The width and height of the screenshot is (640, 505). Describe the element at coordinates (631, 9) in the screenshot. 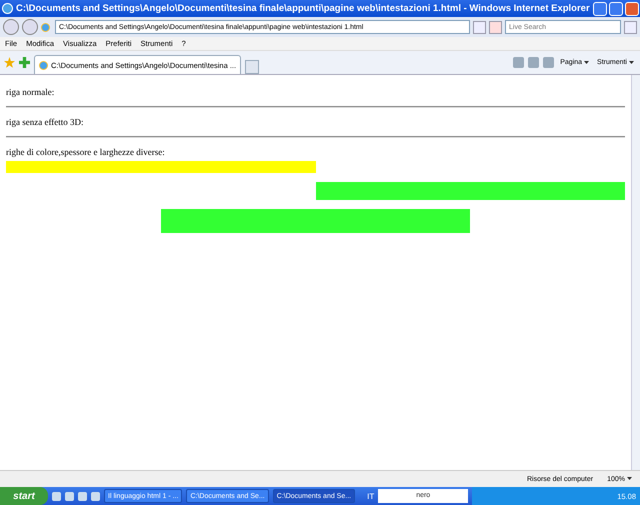

I see `close-button` at that location.